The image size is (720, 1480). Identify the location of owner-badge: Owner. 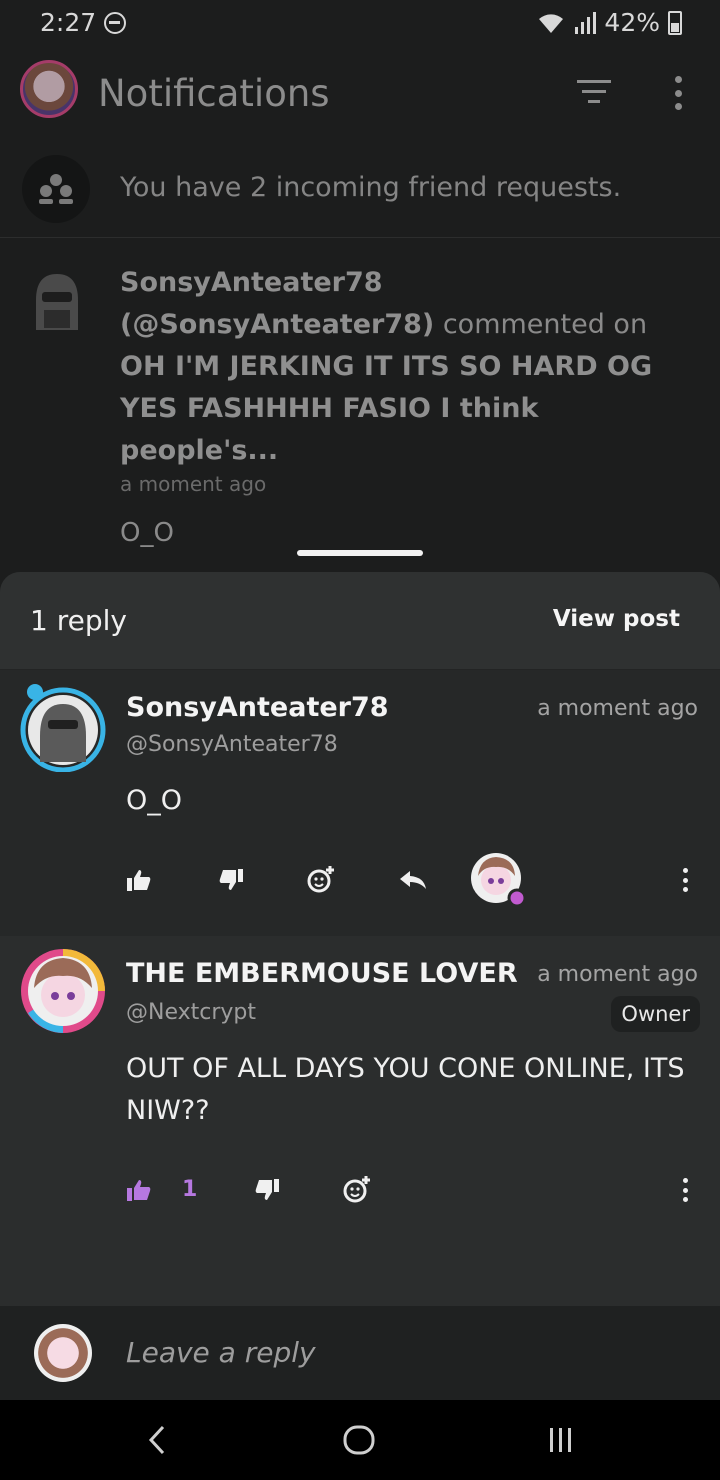
(655, 1014).